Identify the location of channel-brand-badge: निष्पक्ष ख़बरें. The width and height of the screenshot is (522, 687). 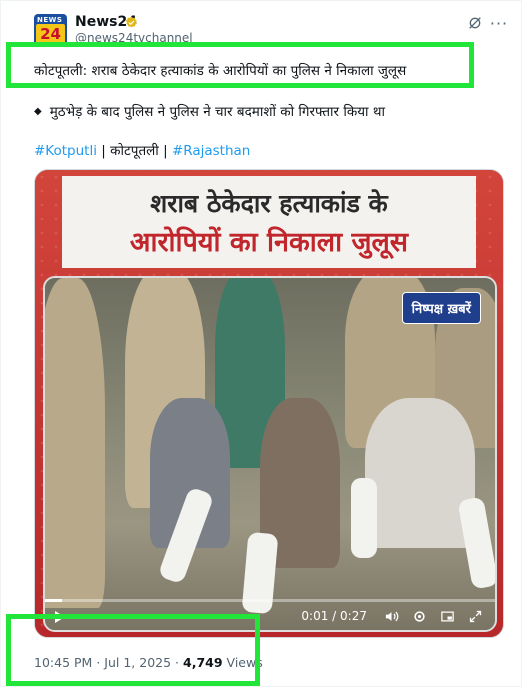
(441, 308).